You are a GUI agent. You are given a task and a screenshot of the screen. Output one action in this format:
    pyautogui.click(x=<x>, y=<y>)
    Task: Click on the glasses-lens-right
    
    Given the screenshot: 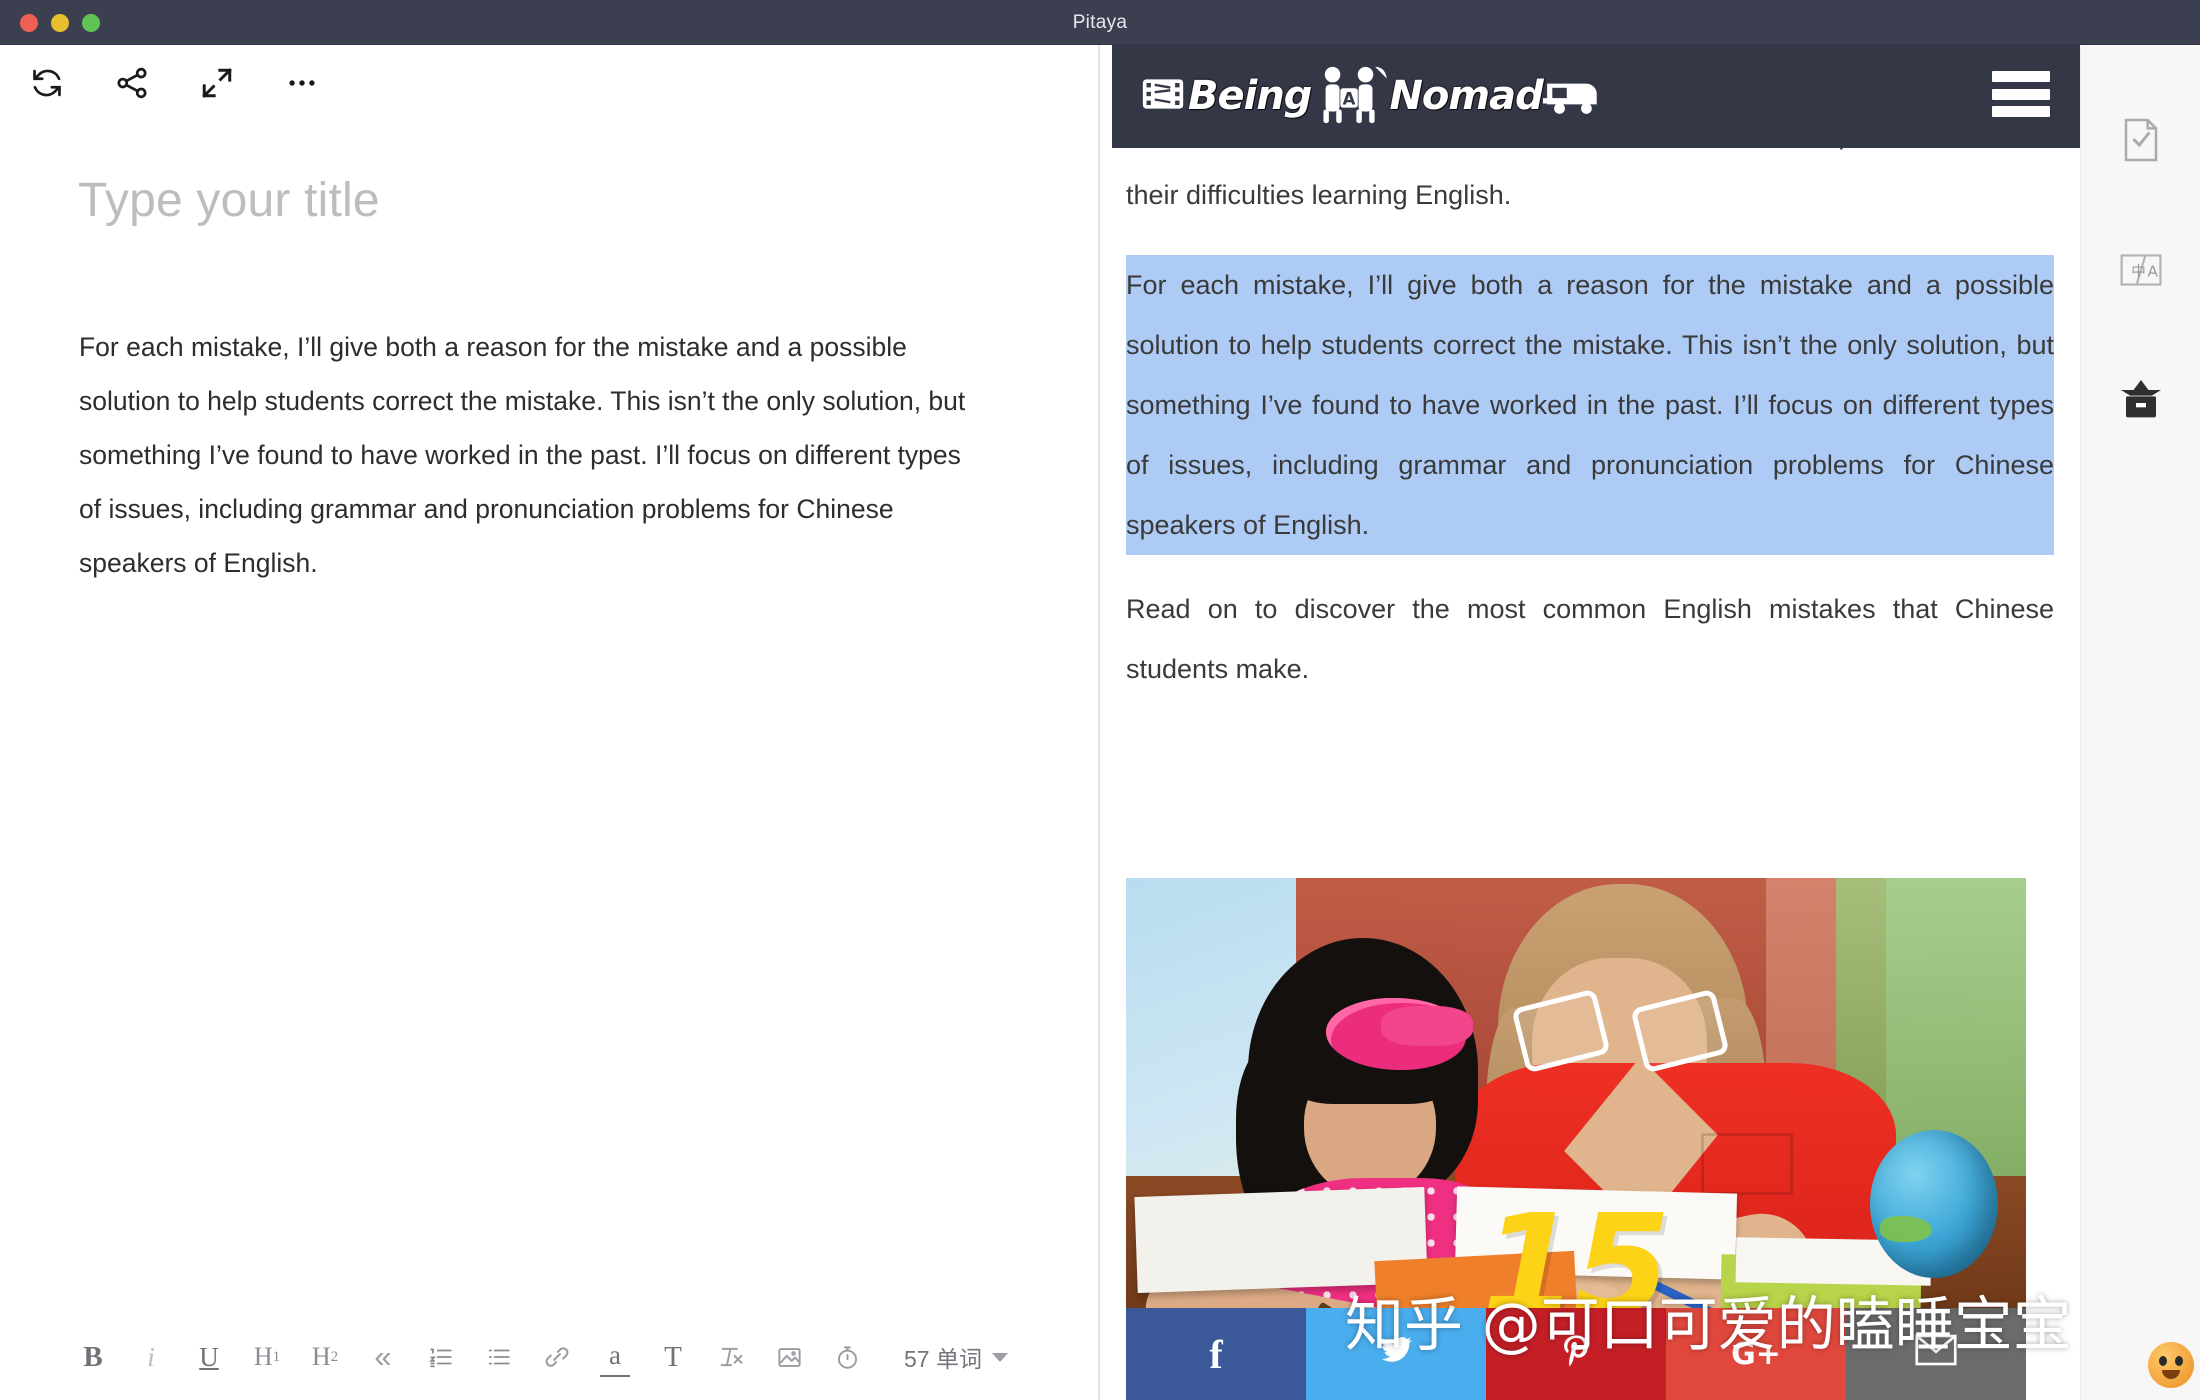 What is the action you would take?
    pyautogui.click(x=1680, y=1031)
    